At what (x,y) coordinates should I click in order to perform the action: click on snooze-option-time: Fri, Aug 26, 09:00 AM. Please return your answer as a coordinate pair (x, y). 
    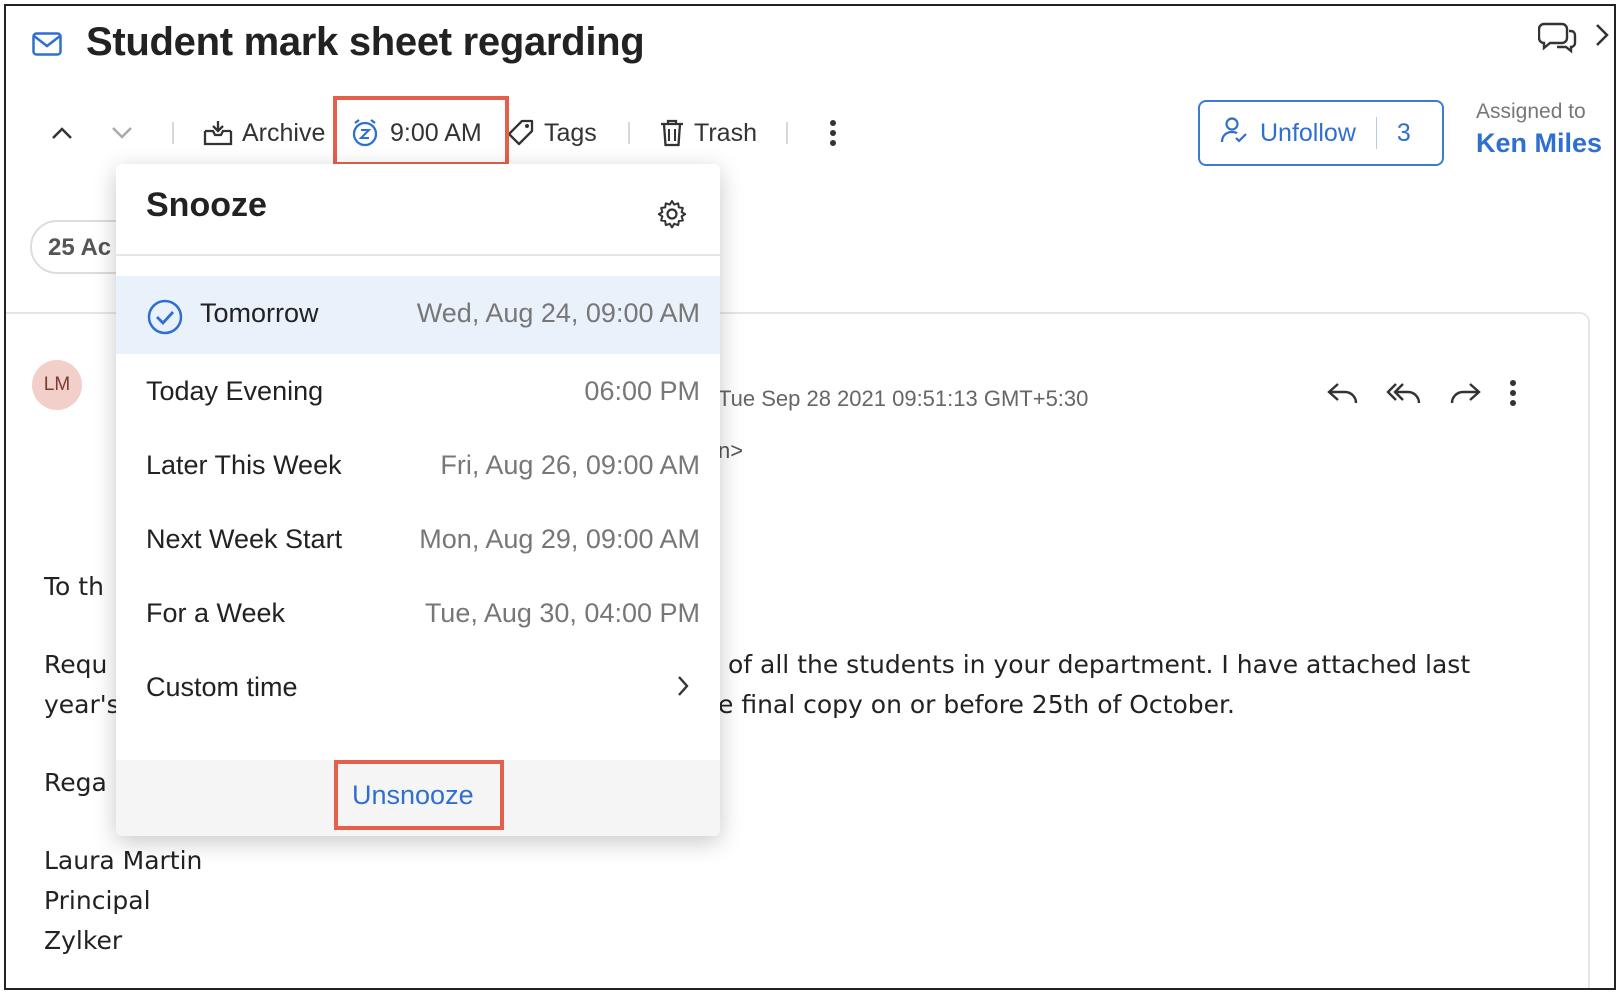
    Looking at the image, I should click on (570, 465).